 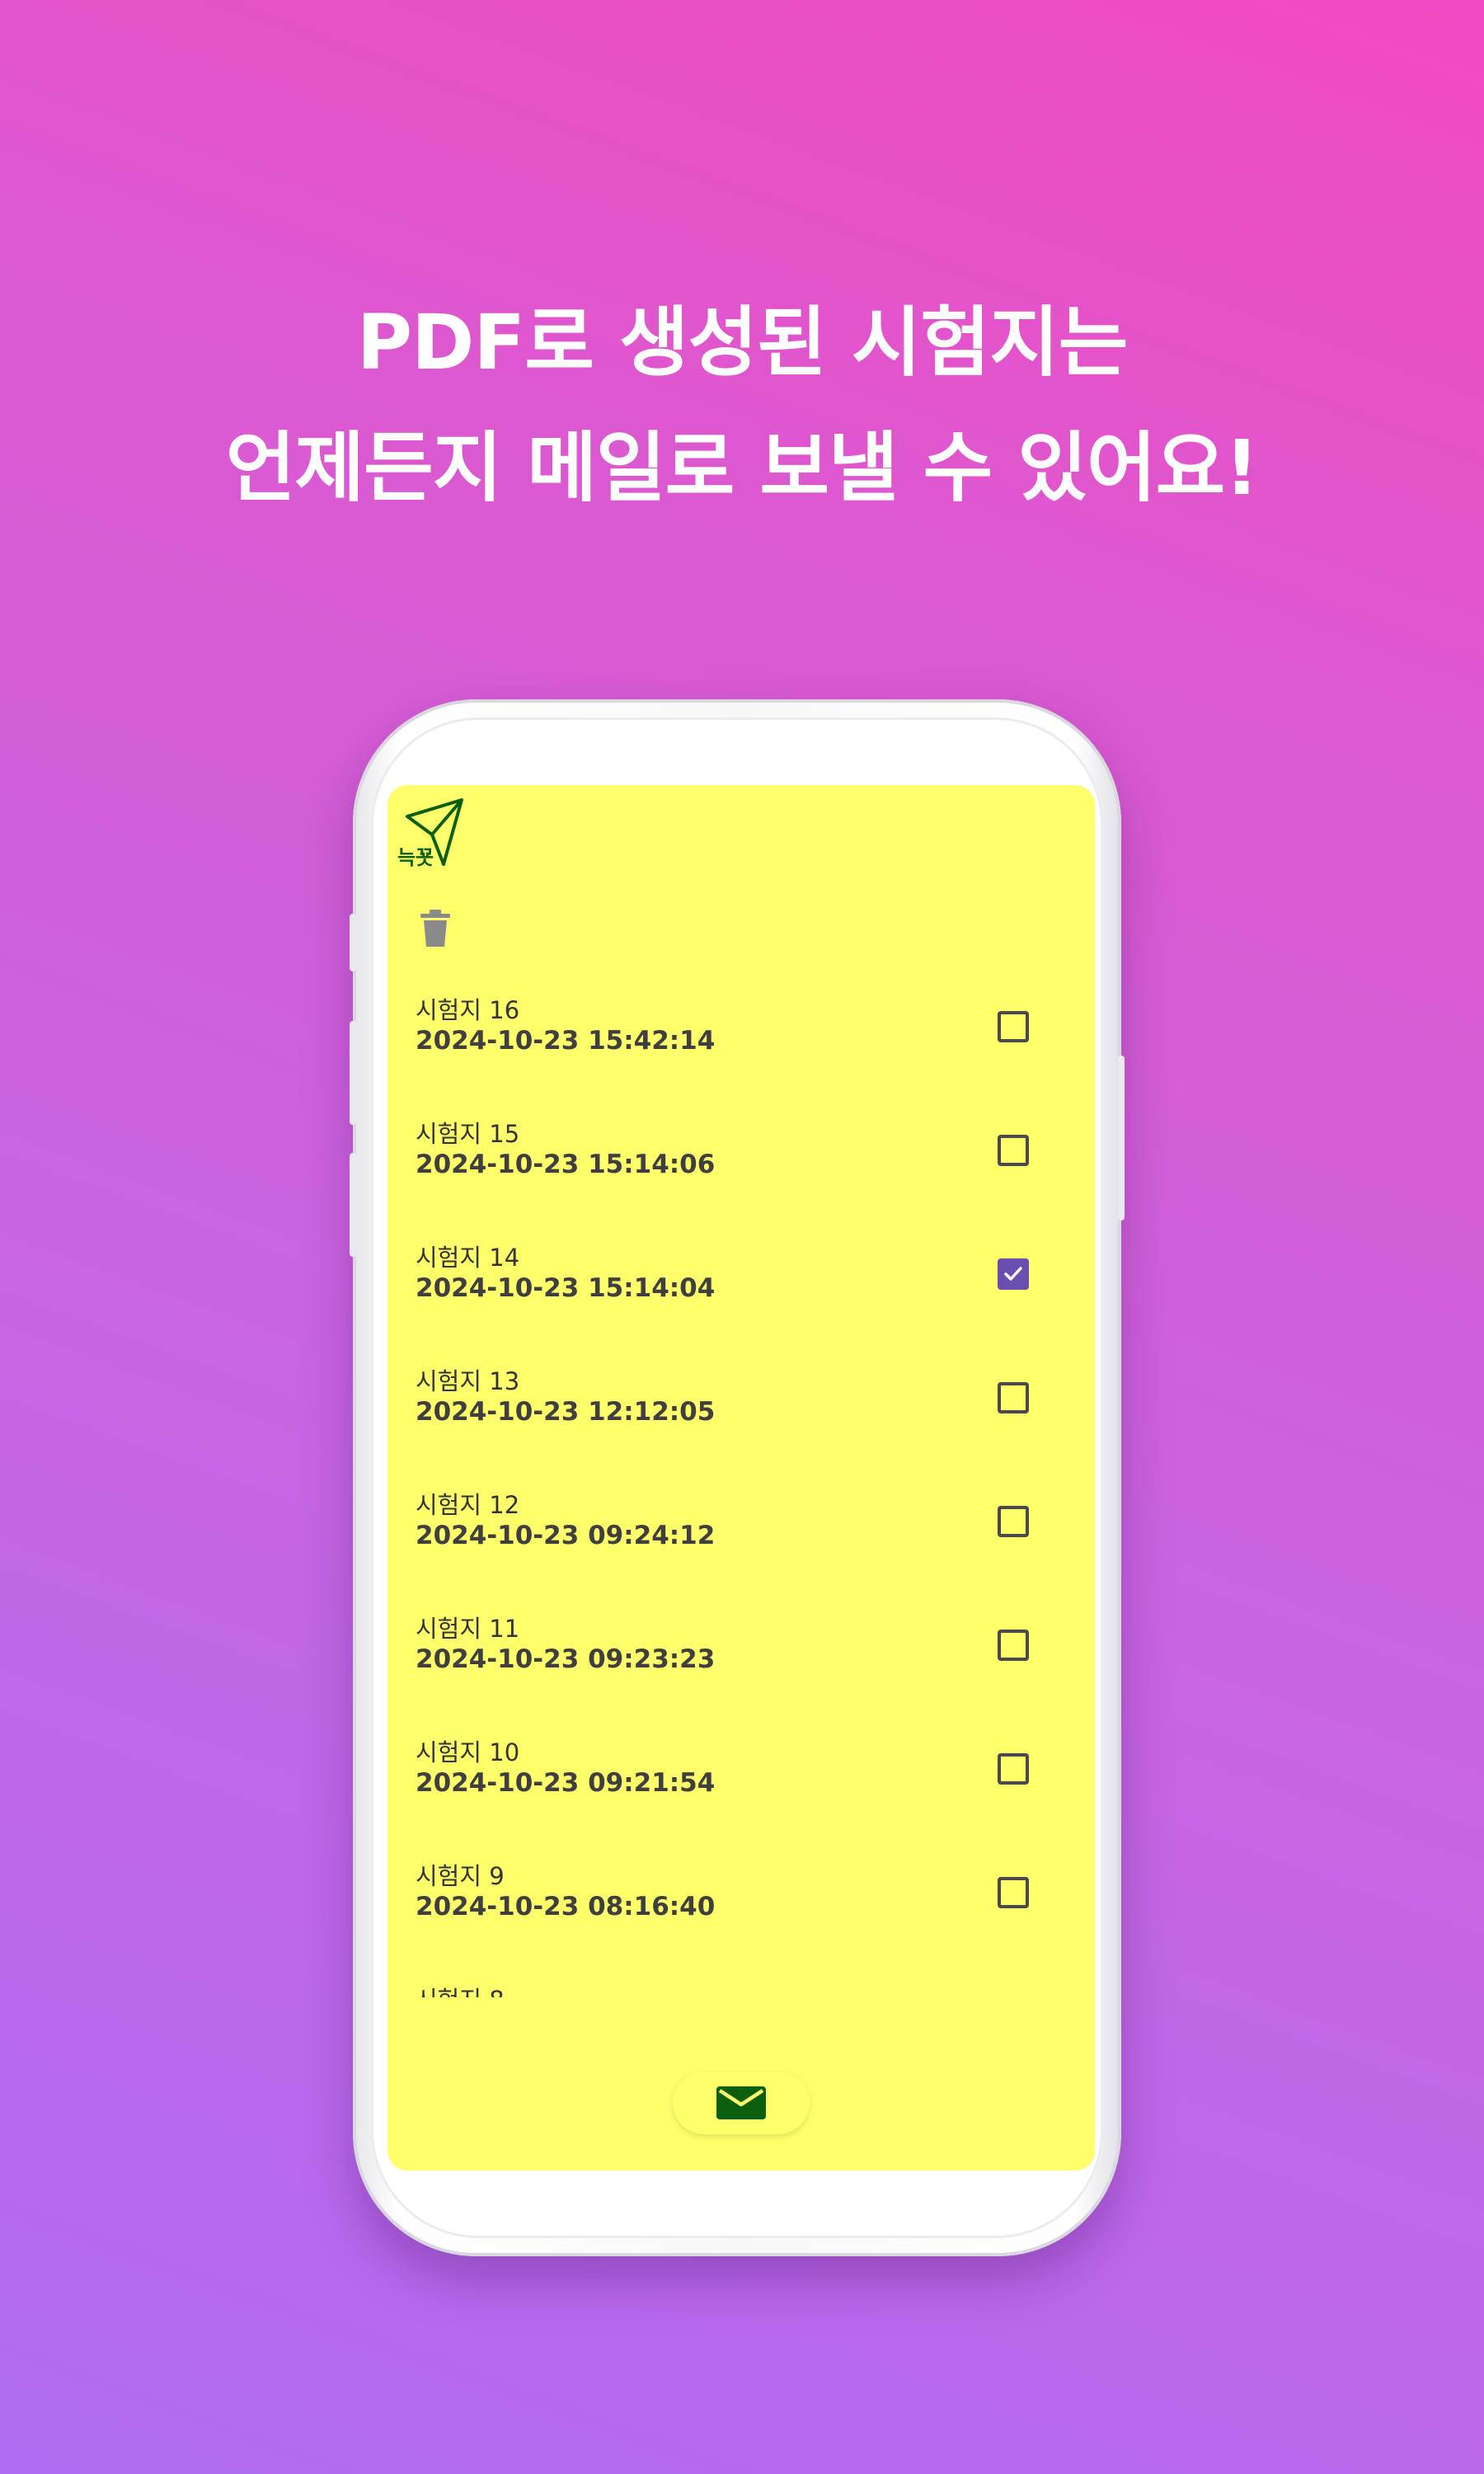 I want to click on exam-title: 시험지 9, so click(x=460, y=1876).